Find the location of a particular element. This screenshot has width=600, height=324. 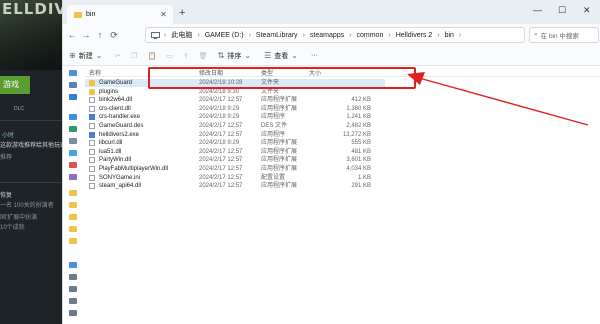

breadcrumb-this-pc: 此电脑 is located at coordinates (181, 35).